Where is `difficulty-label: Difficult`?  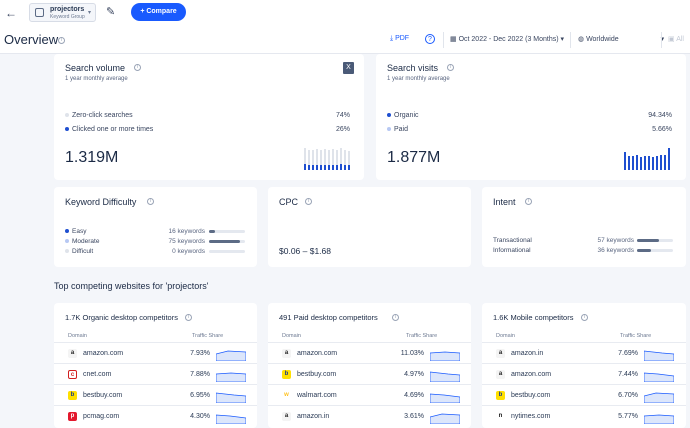
difficulty-label: Difficult is located at coordinates (79, 251).